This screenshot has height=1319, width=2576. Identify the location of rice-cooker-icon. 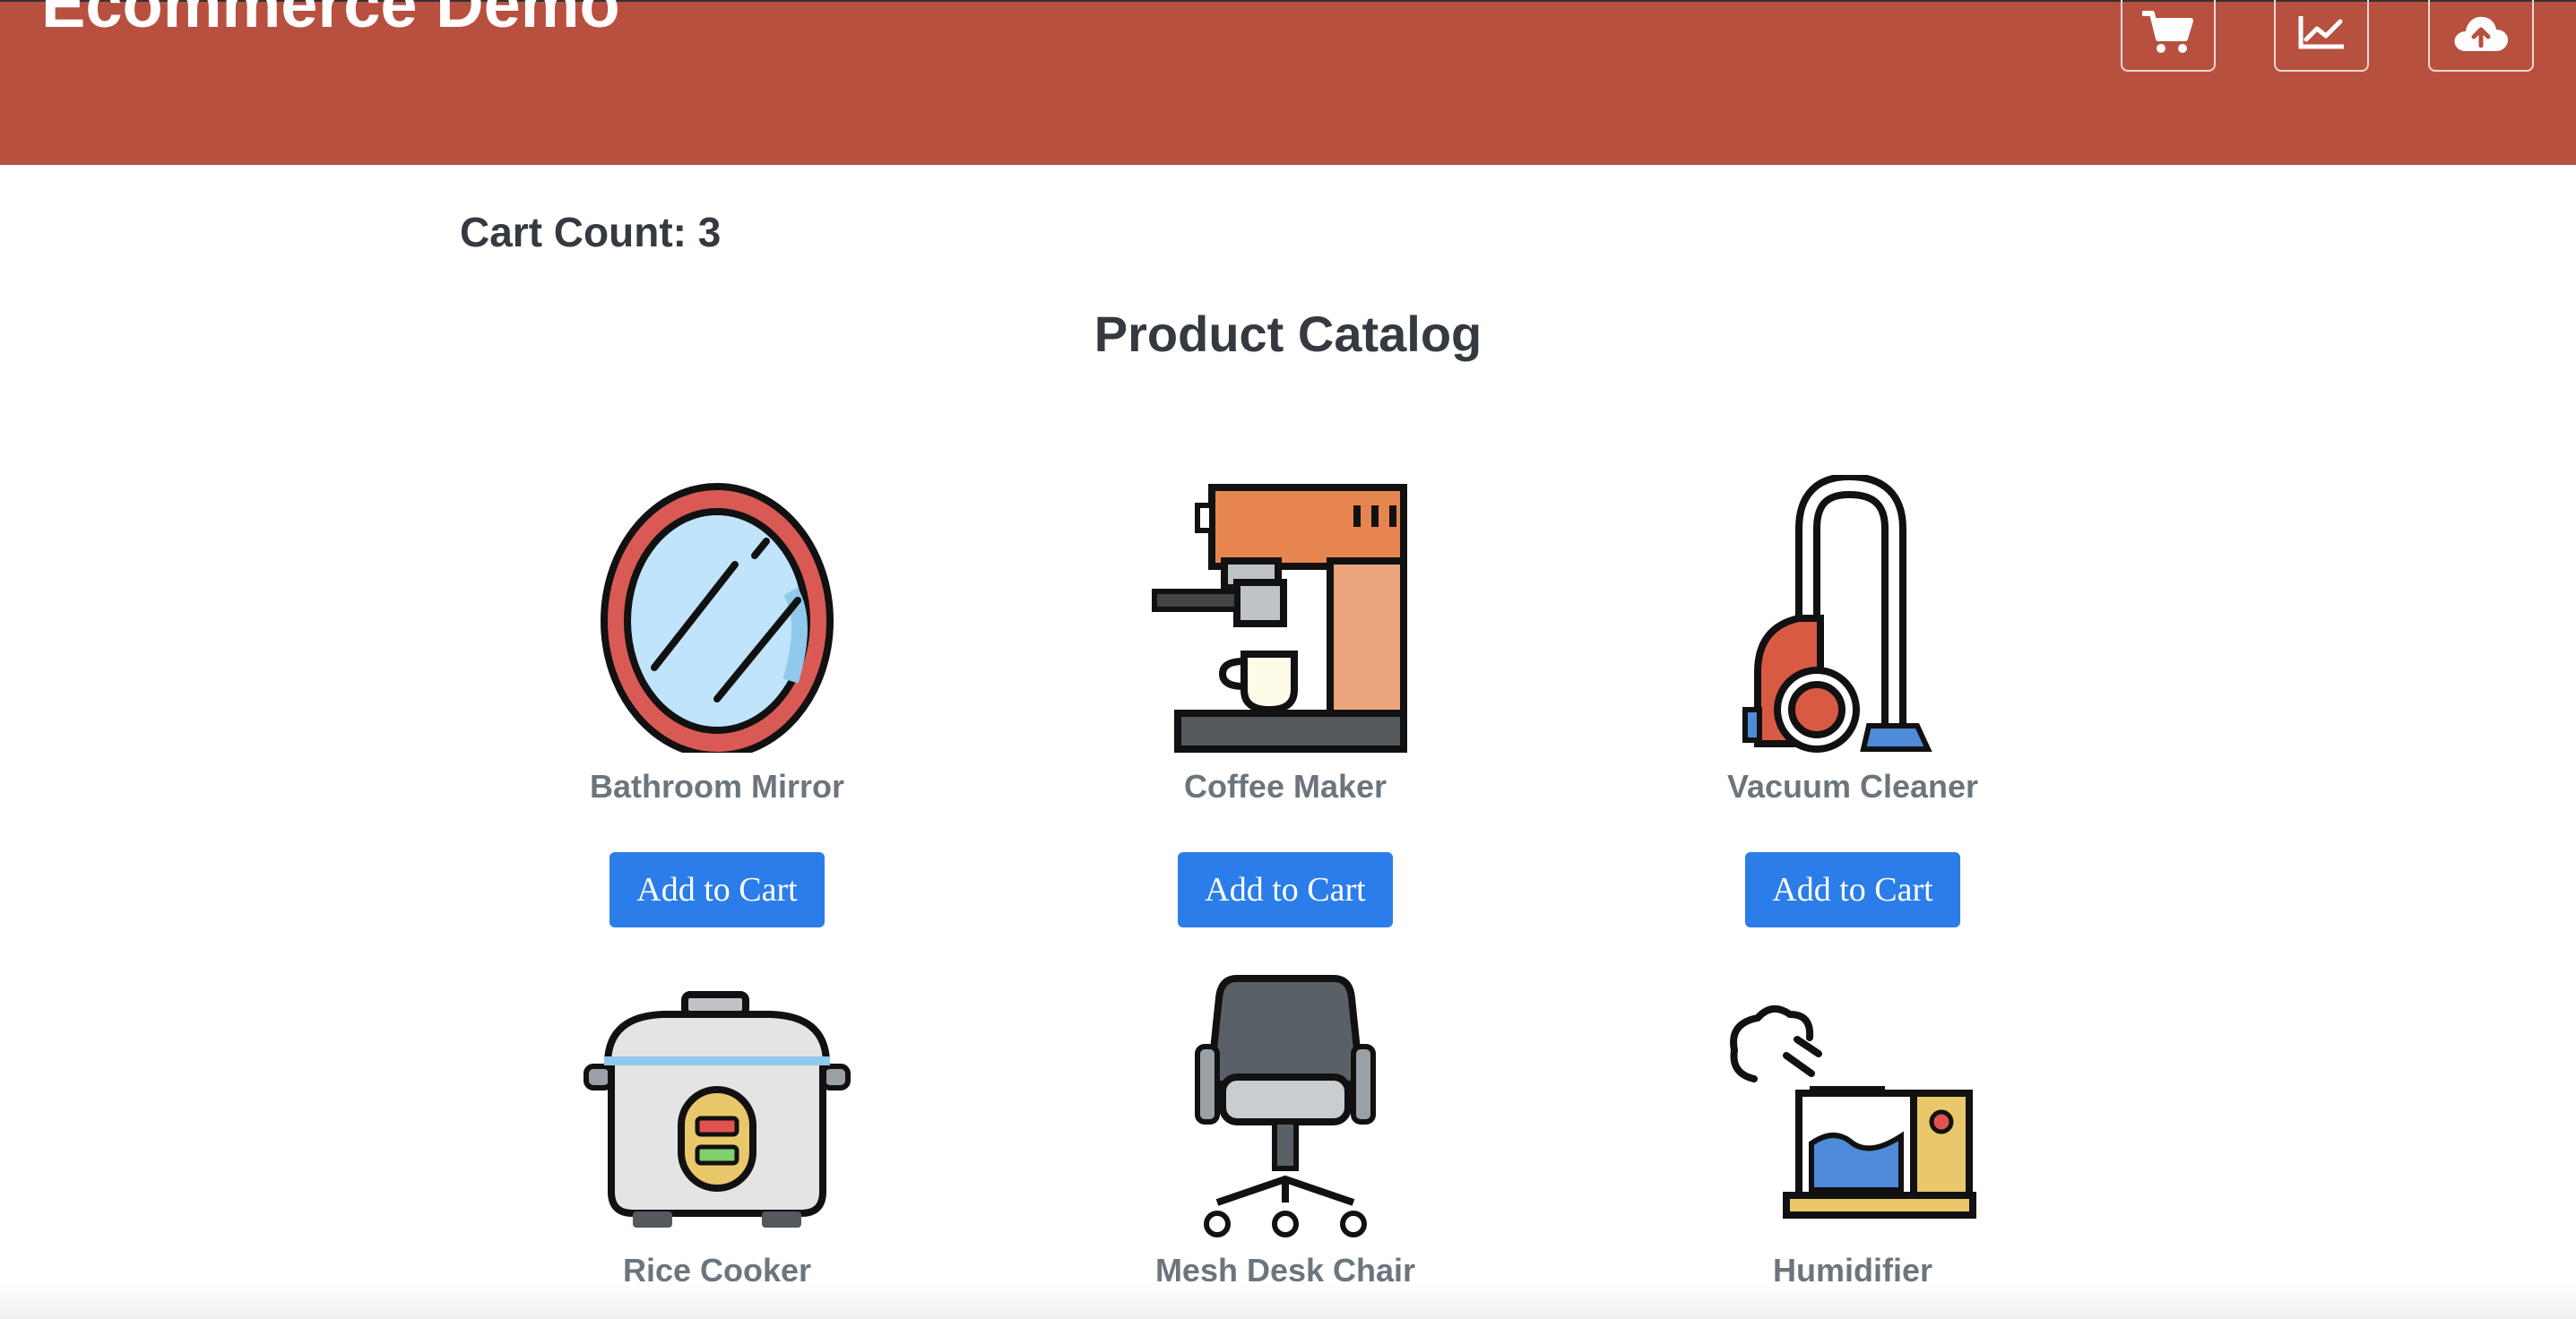
(717, 1102).